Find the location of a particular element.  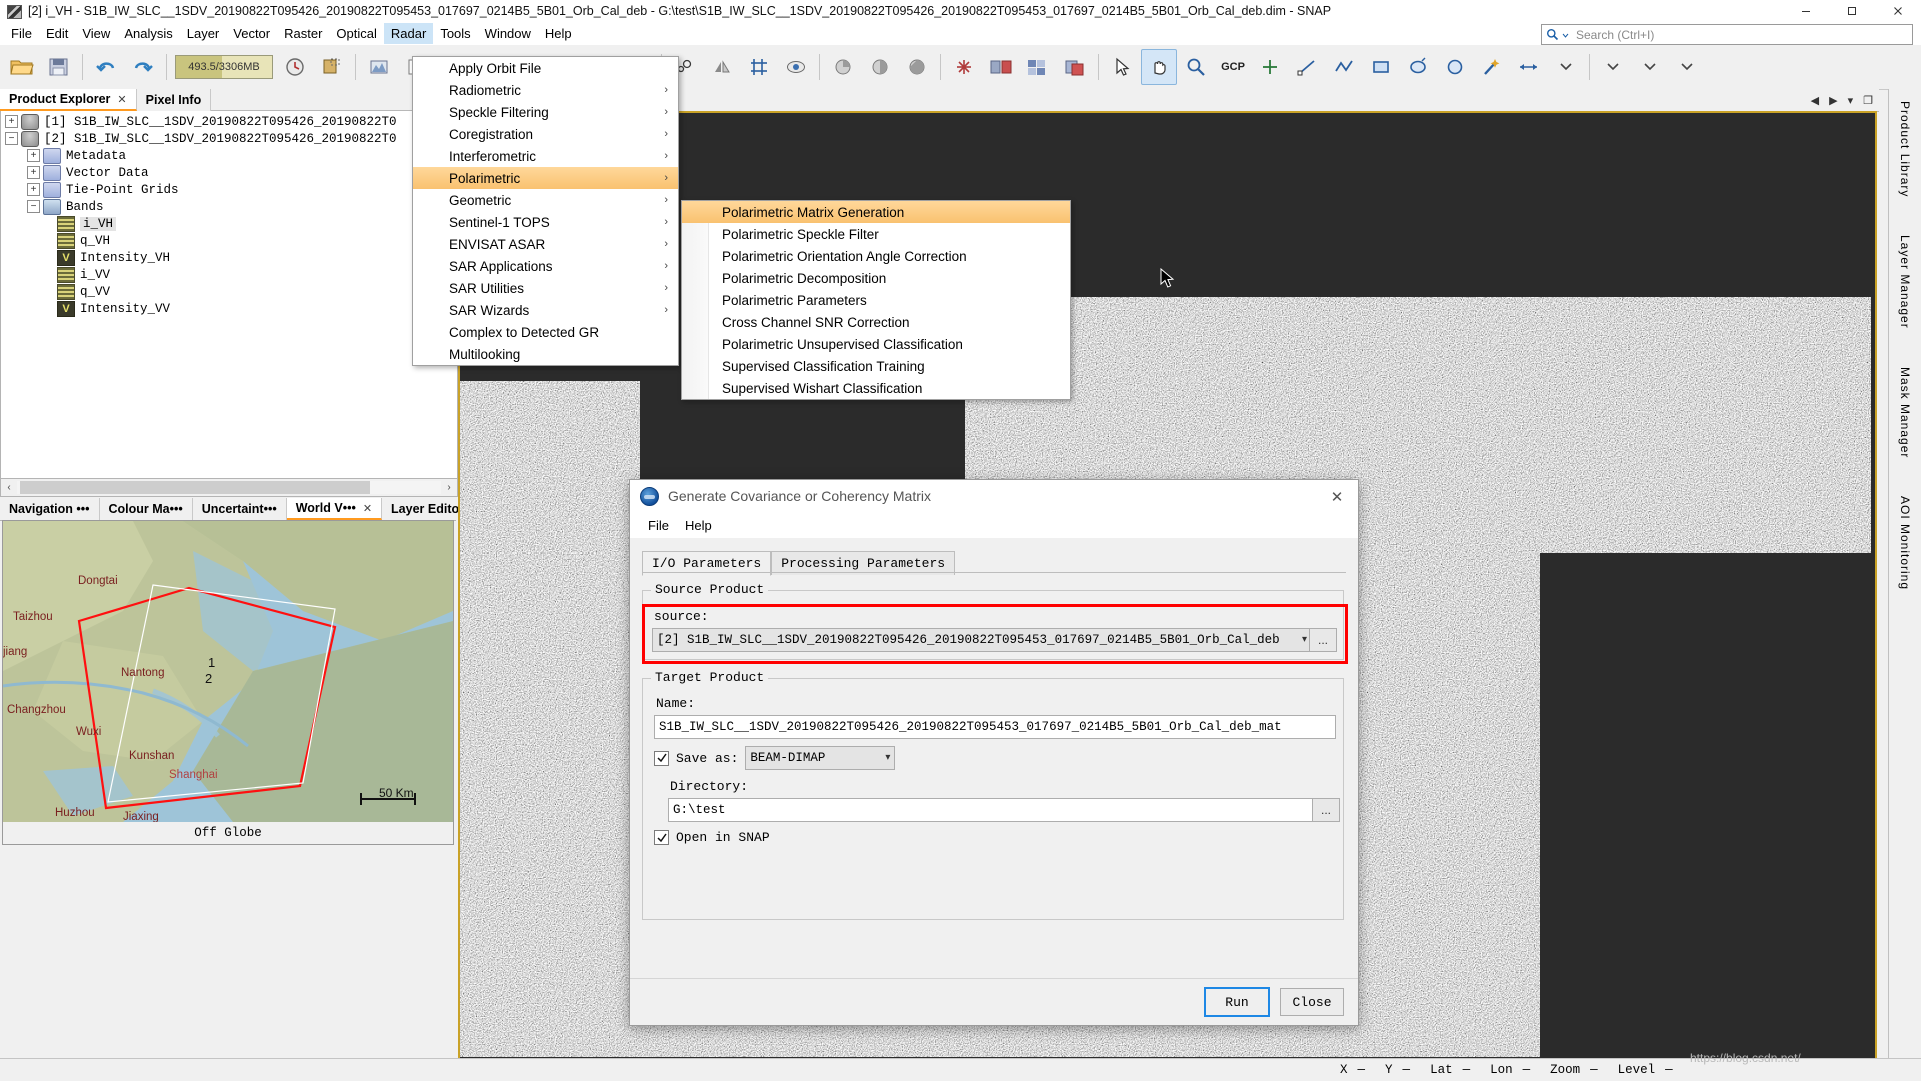

tree-row-vector-data: + Vector Data is located at coordinates (229, 172).